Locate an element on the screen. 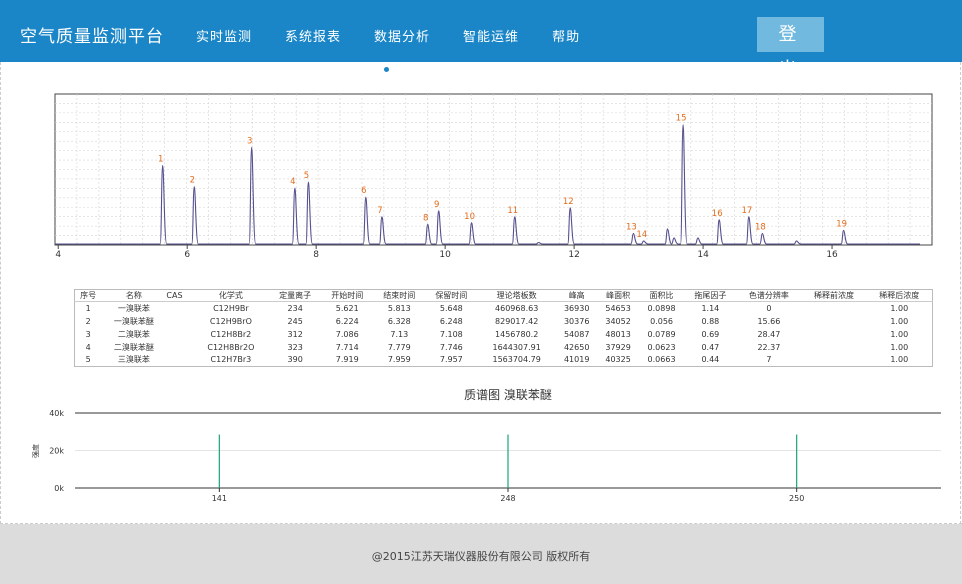  y-axis-label: 强度 is located at coordinates (35, 451).